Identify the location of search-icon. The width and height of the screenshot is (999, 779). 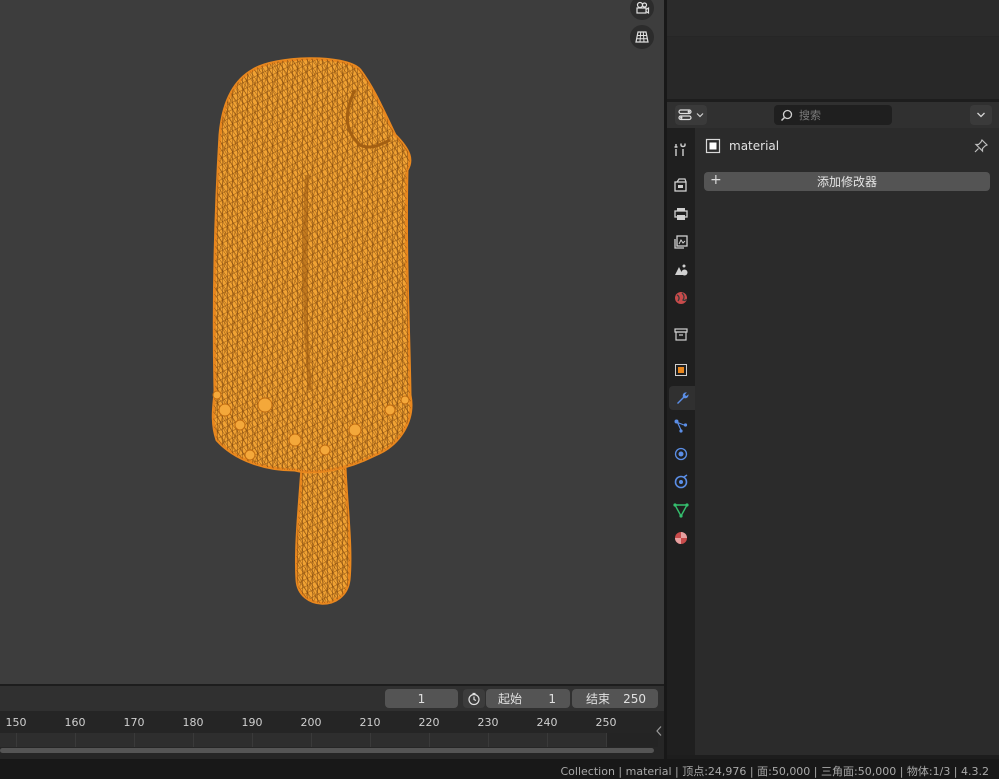
(786, 115).